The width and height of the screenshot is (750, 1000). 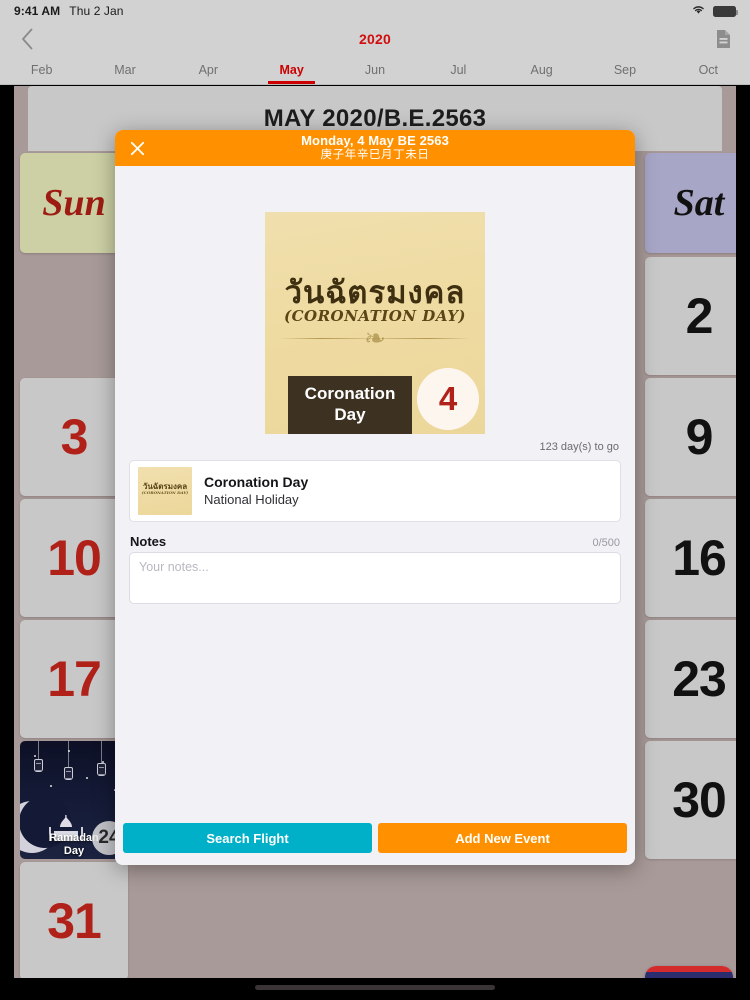 What do you see at coordinates (606, 543) in the screenshot?
I see `notes-counter: 0/500` at bounding box center [606, 543].